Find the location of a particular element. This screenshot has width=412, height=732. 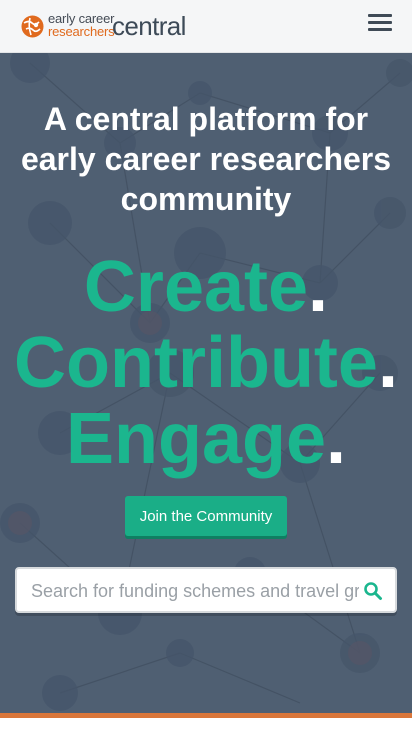

search-icon is located at coordinates (373, 591).